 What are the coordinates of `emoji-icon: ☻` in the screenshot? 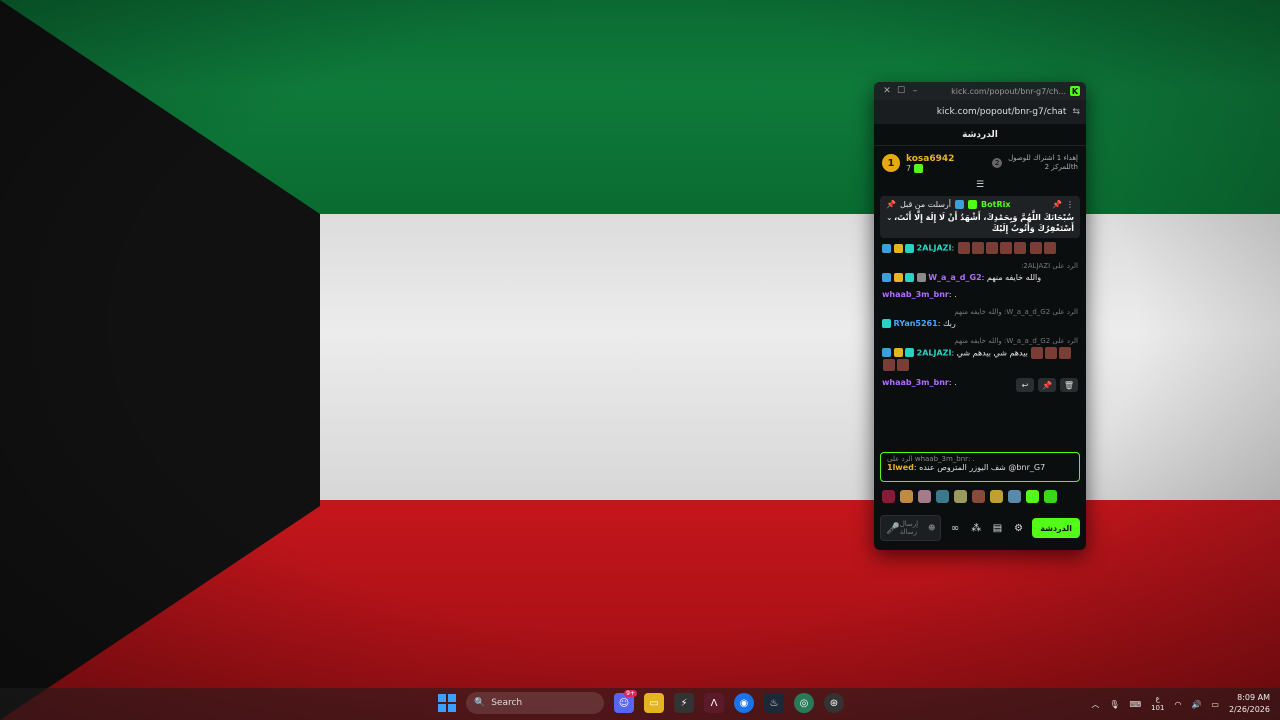 It's located at (931, 528).